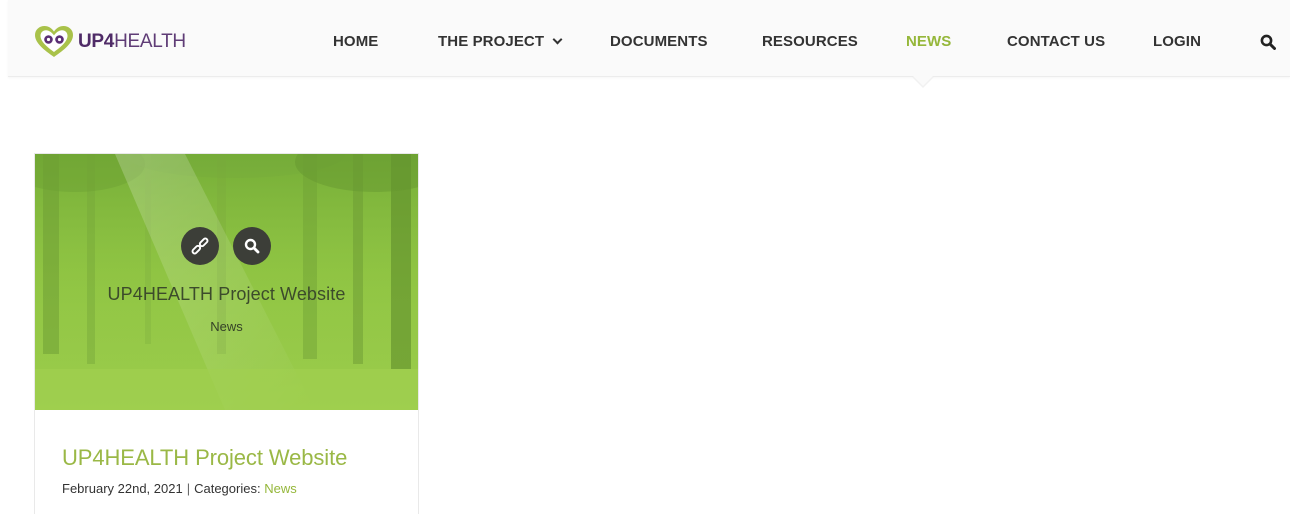  I want to click on post-featured-image: UP4HEALTH Project Website News, so click(226, 282).